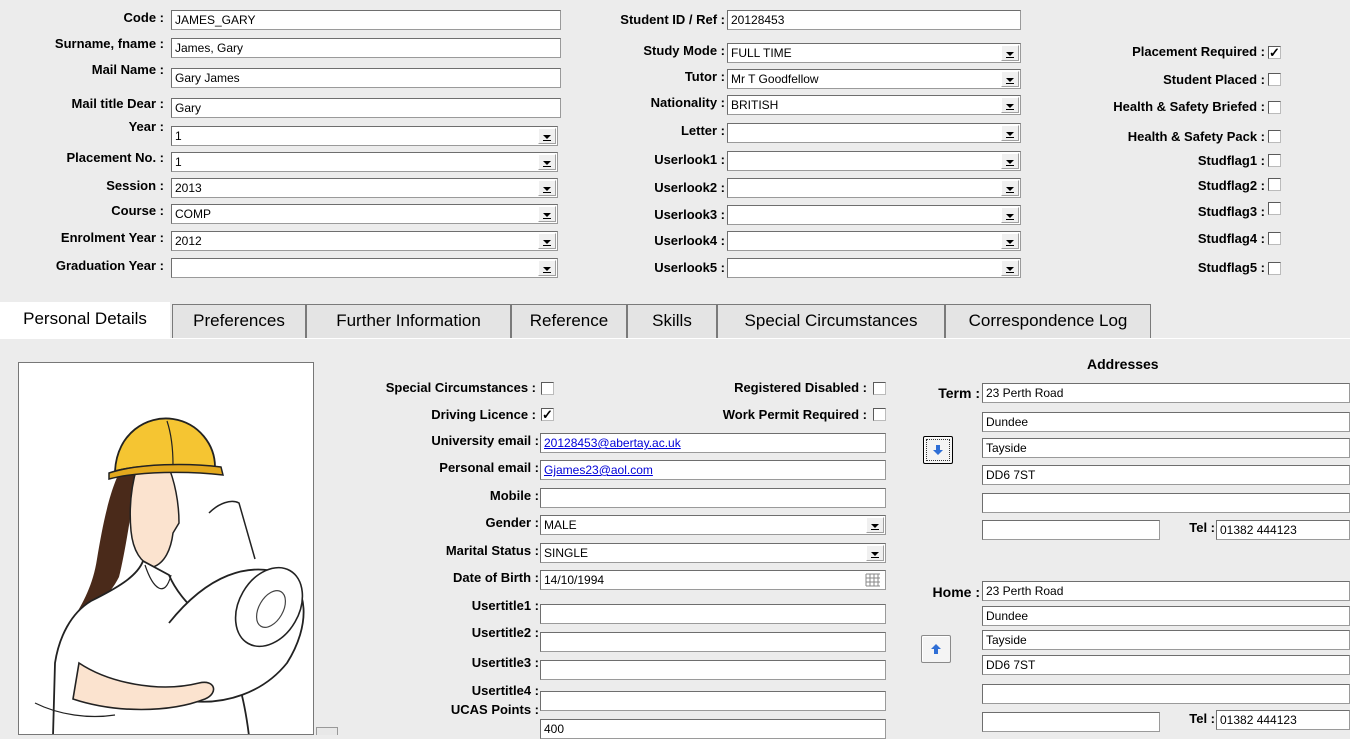 Image resolution: width=1350 pixels, height=739 pixels. What do you see at coordinates (1274, 52) in the screenshot?
I see `placement-required-checkbox: ✓` at bounding box center [1274, 52].